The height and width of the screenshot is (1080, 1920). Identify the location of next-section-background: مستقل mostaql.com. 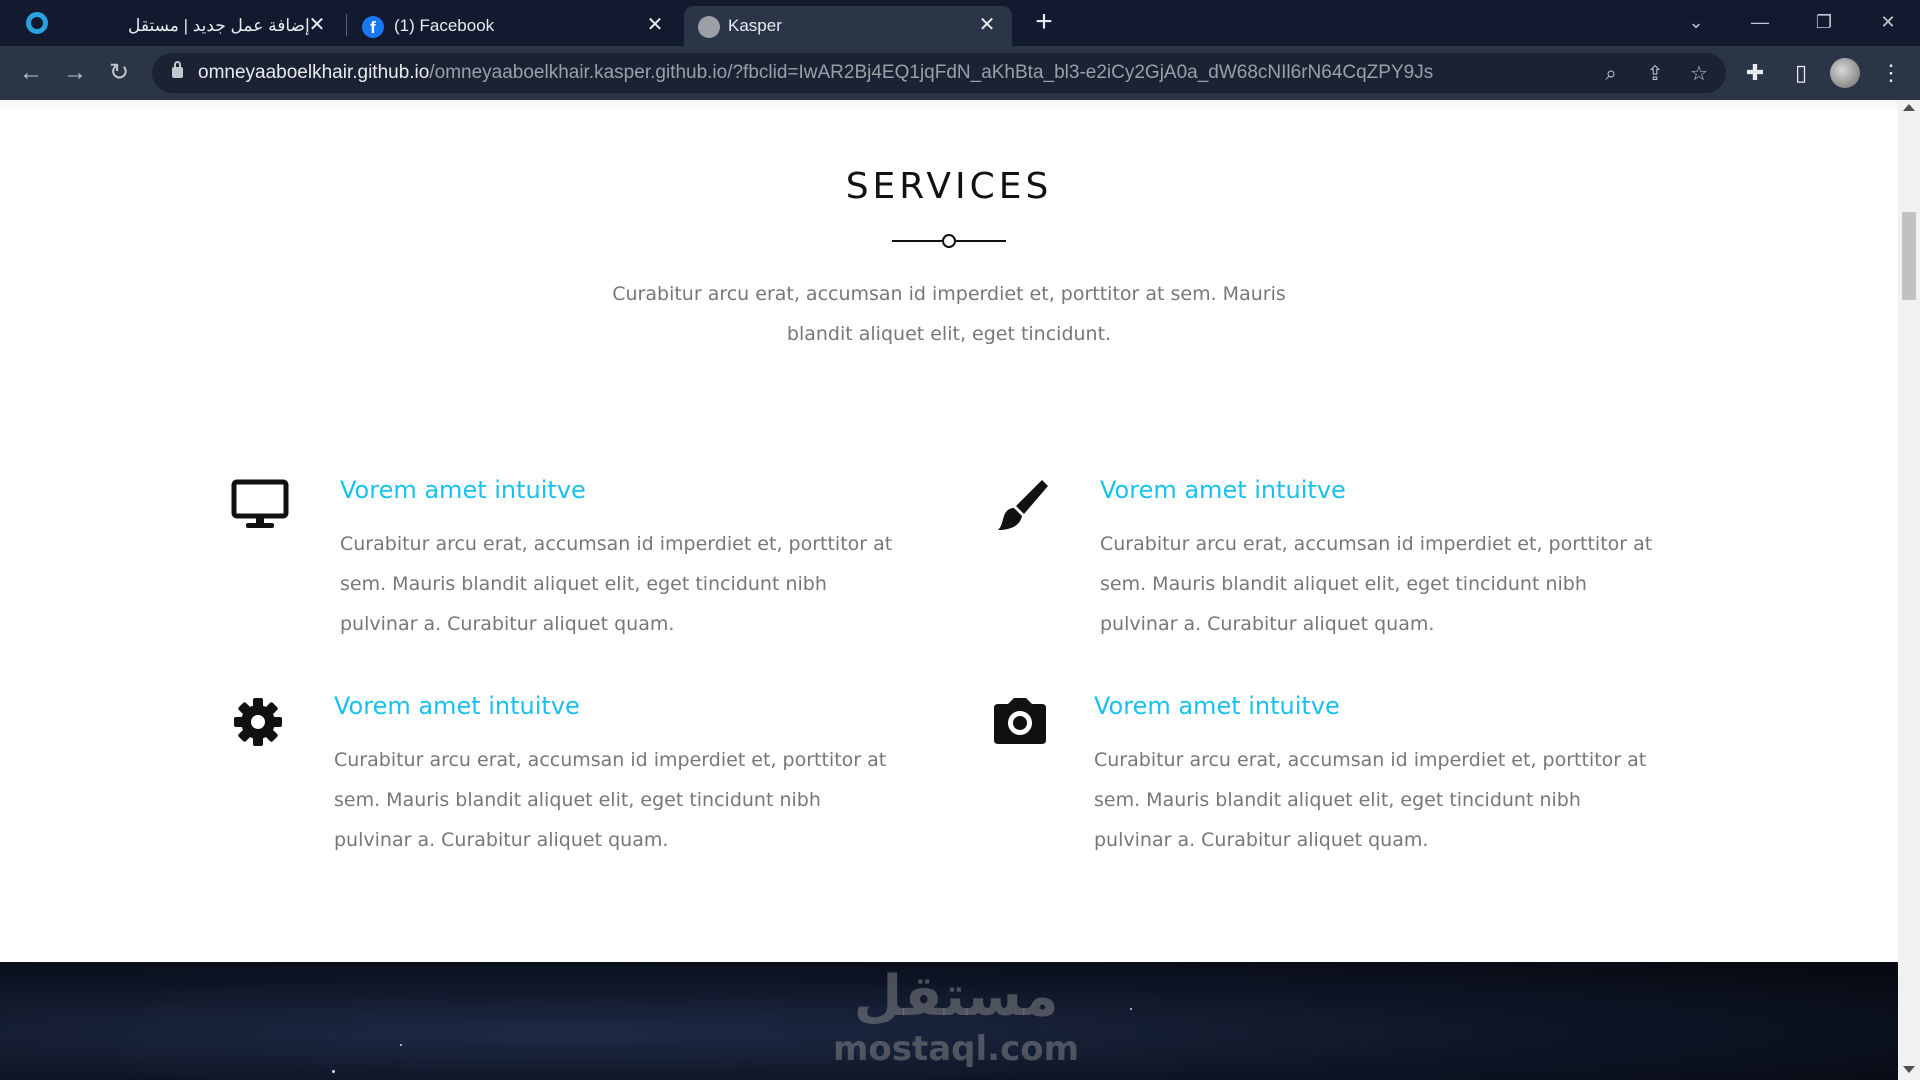
(949, 1021).